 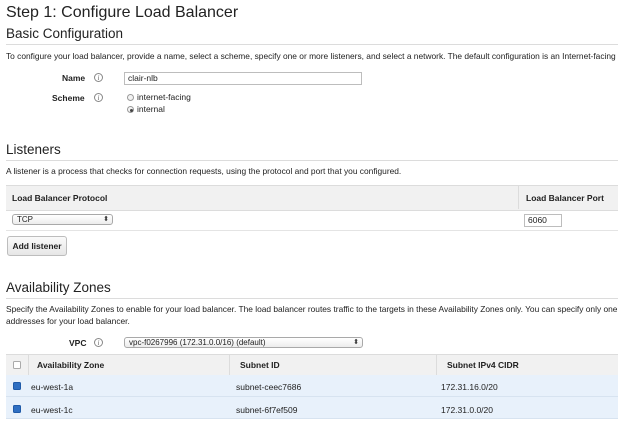 What do you see at coordinates (65, 33) in the screenshot?
I see `basic-configuration-heading: Basic Configuration` at bounding box center [65, 33].